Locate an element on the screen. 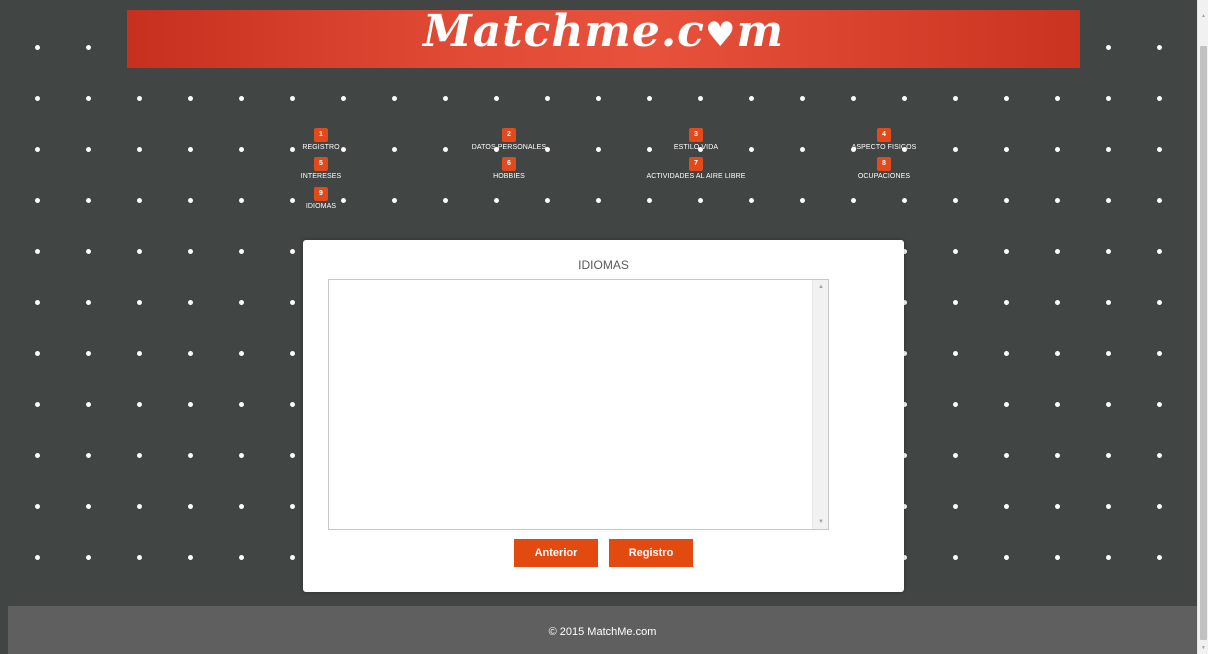 The image size is (1208, 654). step-datos-personales: 2 DATOS PERSONALES is located at coordinates (509, 139).